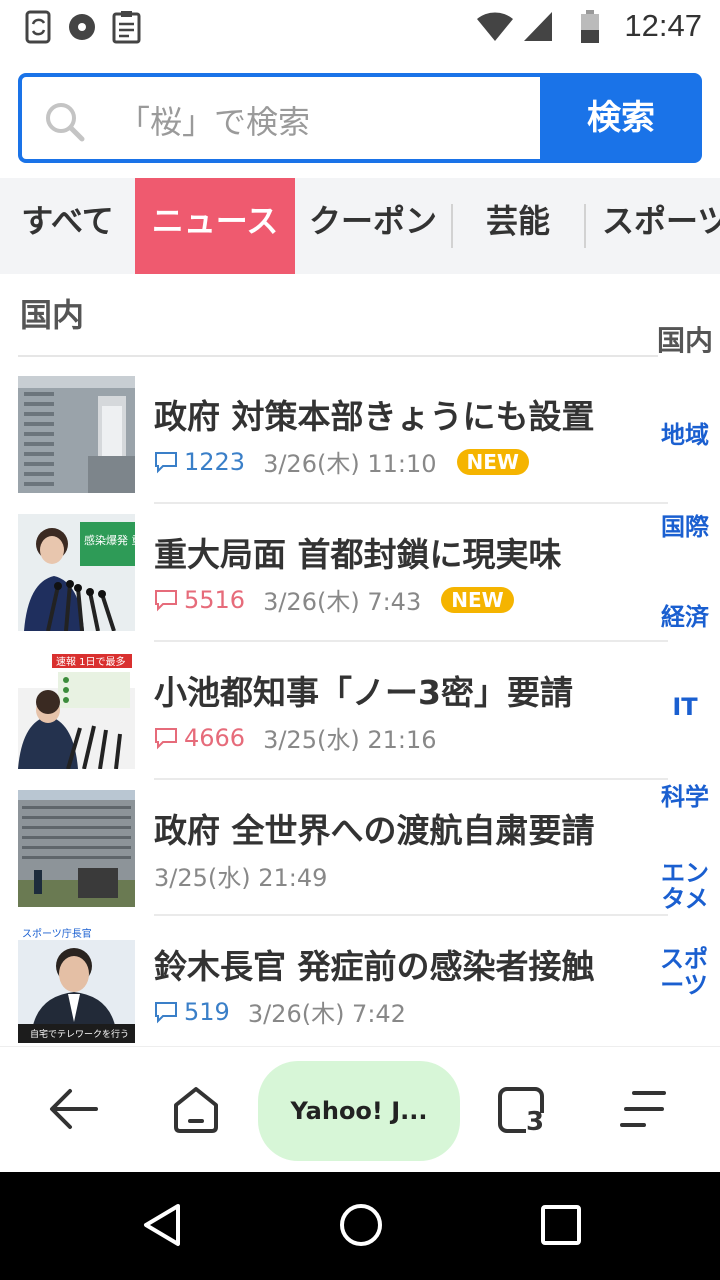  I want to click on clock: 12:47, so click(663, 25).